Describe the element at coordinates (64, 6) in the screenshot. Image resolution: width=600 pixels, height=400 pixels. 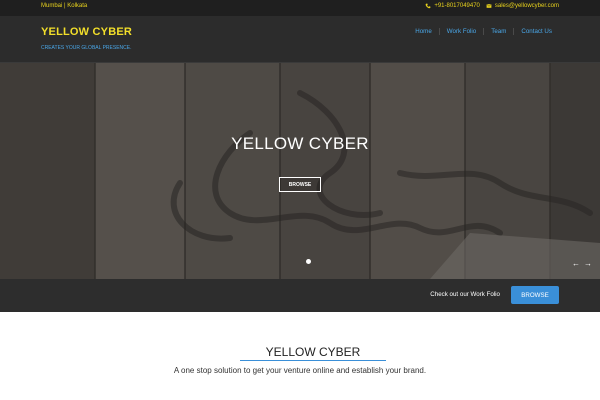
I see `location-text: Mumbai | Kolkata` at that location.